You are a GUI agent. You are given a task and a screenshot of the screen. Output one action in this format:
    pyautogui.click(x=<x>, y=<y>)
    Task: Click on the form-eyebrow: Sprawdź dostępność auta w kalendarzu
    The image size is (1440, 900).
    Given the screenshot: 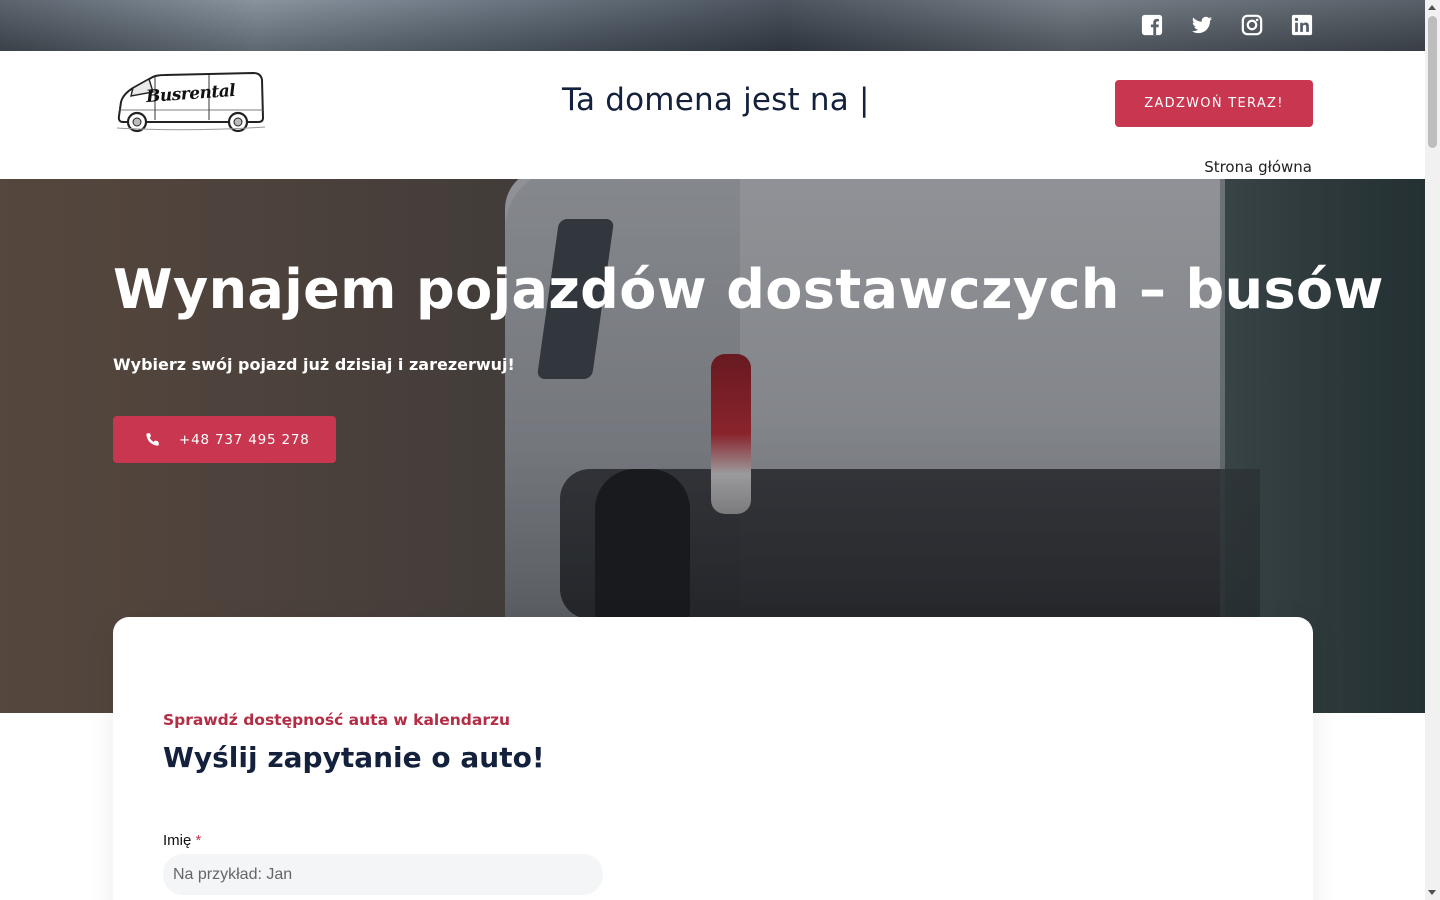 What is the action you would take?
    pyautogui.click(x=337, y=720)
    